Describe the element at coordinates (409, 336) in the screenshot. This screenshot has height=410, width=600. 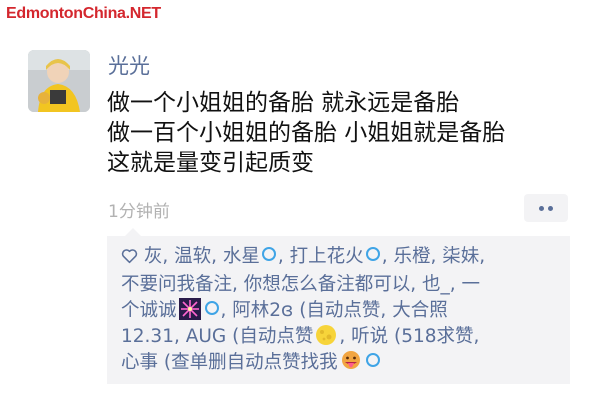
I see `liker-names: , 听说 (518求赞,` at that location.